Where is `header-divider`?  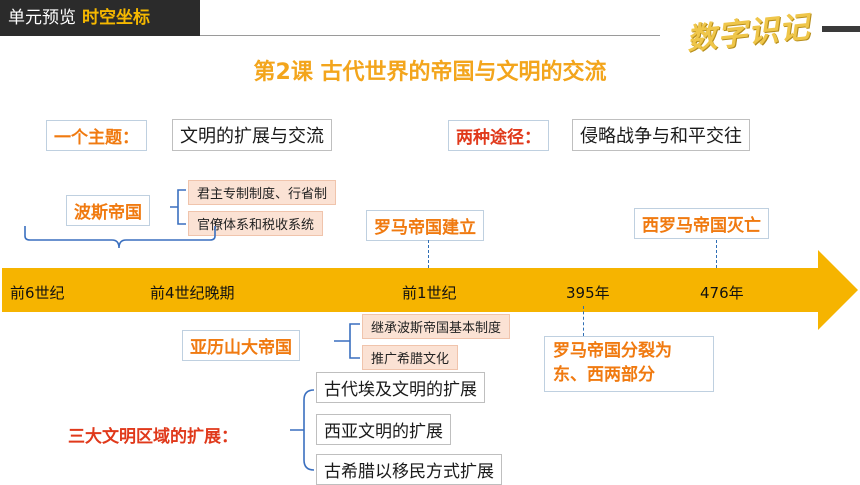
header-divider is located at coordinates (430, 35).